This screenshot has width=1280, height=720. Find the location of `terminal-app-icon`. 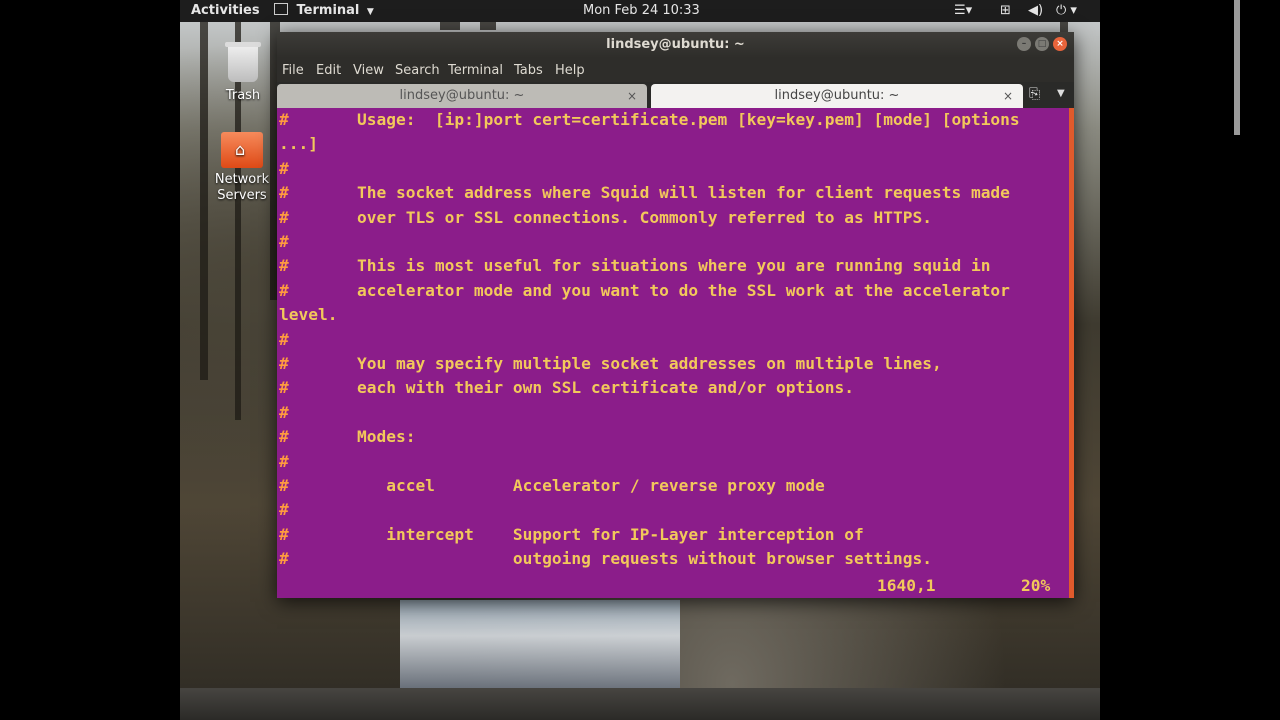

terminal-app-icon is located at coordinates (281, 9).